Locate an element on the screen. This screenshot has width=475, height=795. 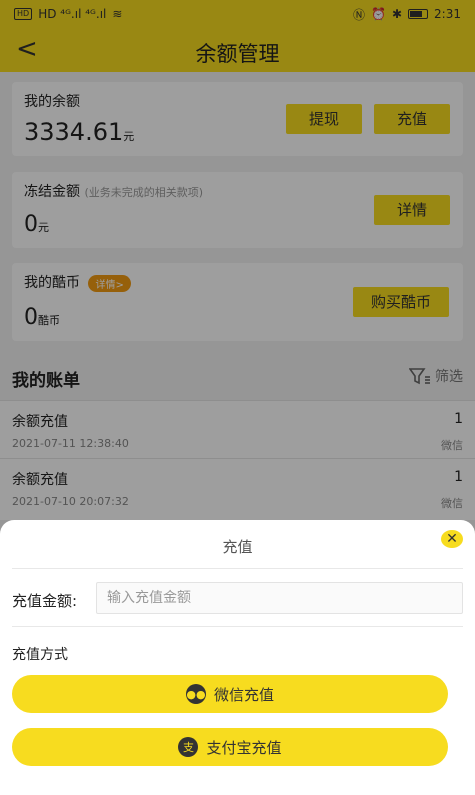
sheet-title: 充值 is located at coordinates (237, 547).